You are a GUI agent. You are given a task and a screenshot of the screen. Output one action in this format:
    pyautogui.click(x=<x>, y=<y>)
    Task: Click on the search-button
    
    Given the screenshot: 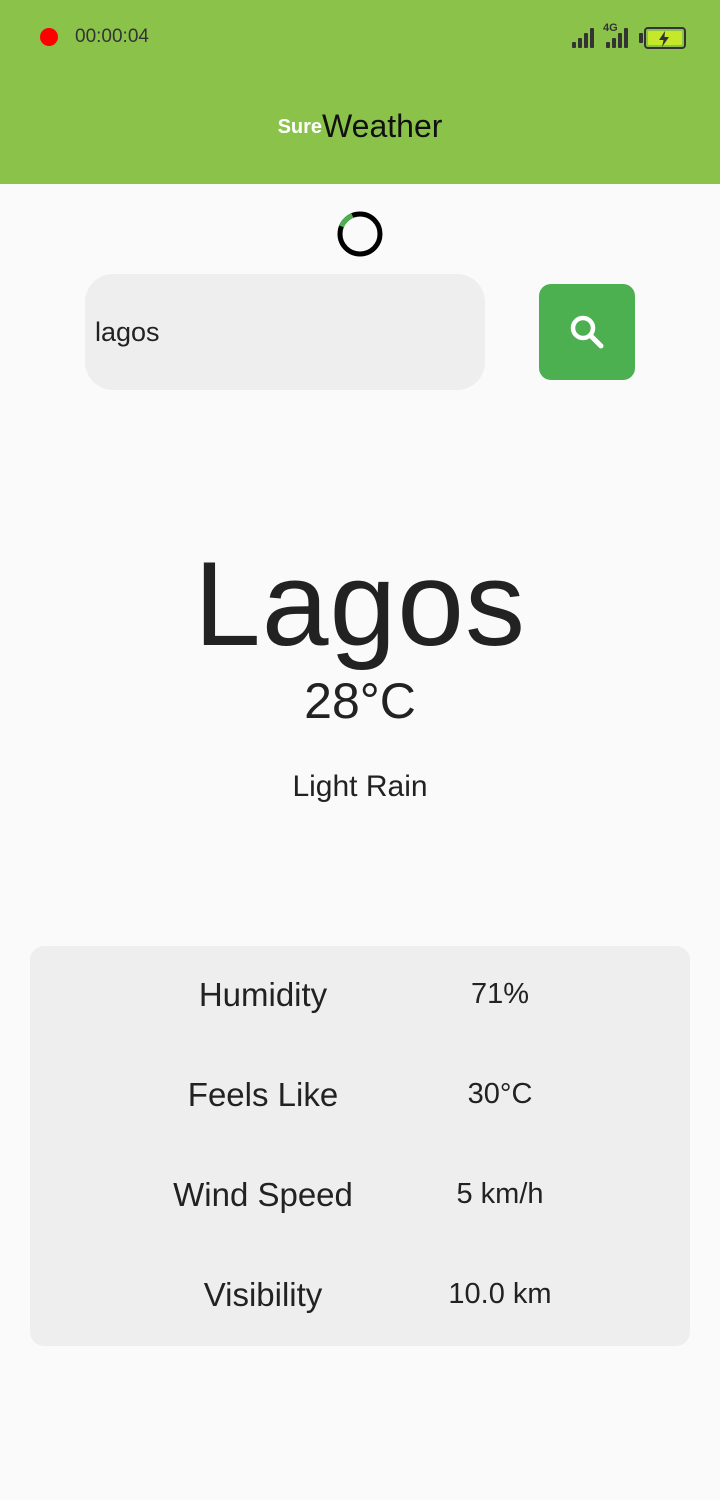 What is the action you would take?
    pyautogui.click(x=587, y=332)
    